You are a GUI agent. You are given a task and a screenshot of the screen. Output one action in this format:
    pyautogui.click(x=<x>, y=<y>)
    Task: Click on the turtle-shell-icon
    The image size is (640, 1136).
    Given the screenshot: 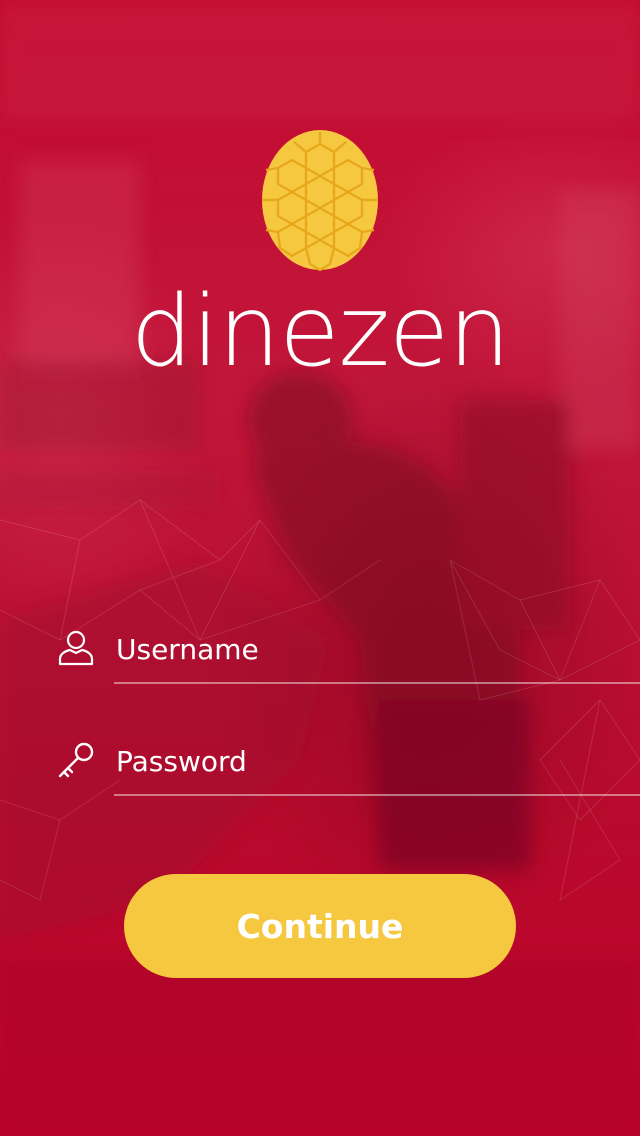 What is the action you would take?
    pyautogui.click(x=320, y=201)
    